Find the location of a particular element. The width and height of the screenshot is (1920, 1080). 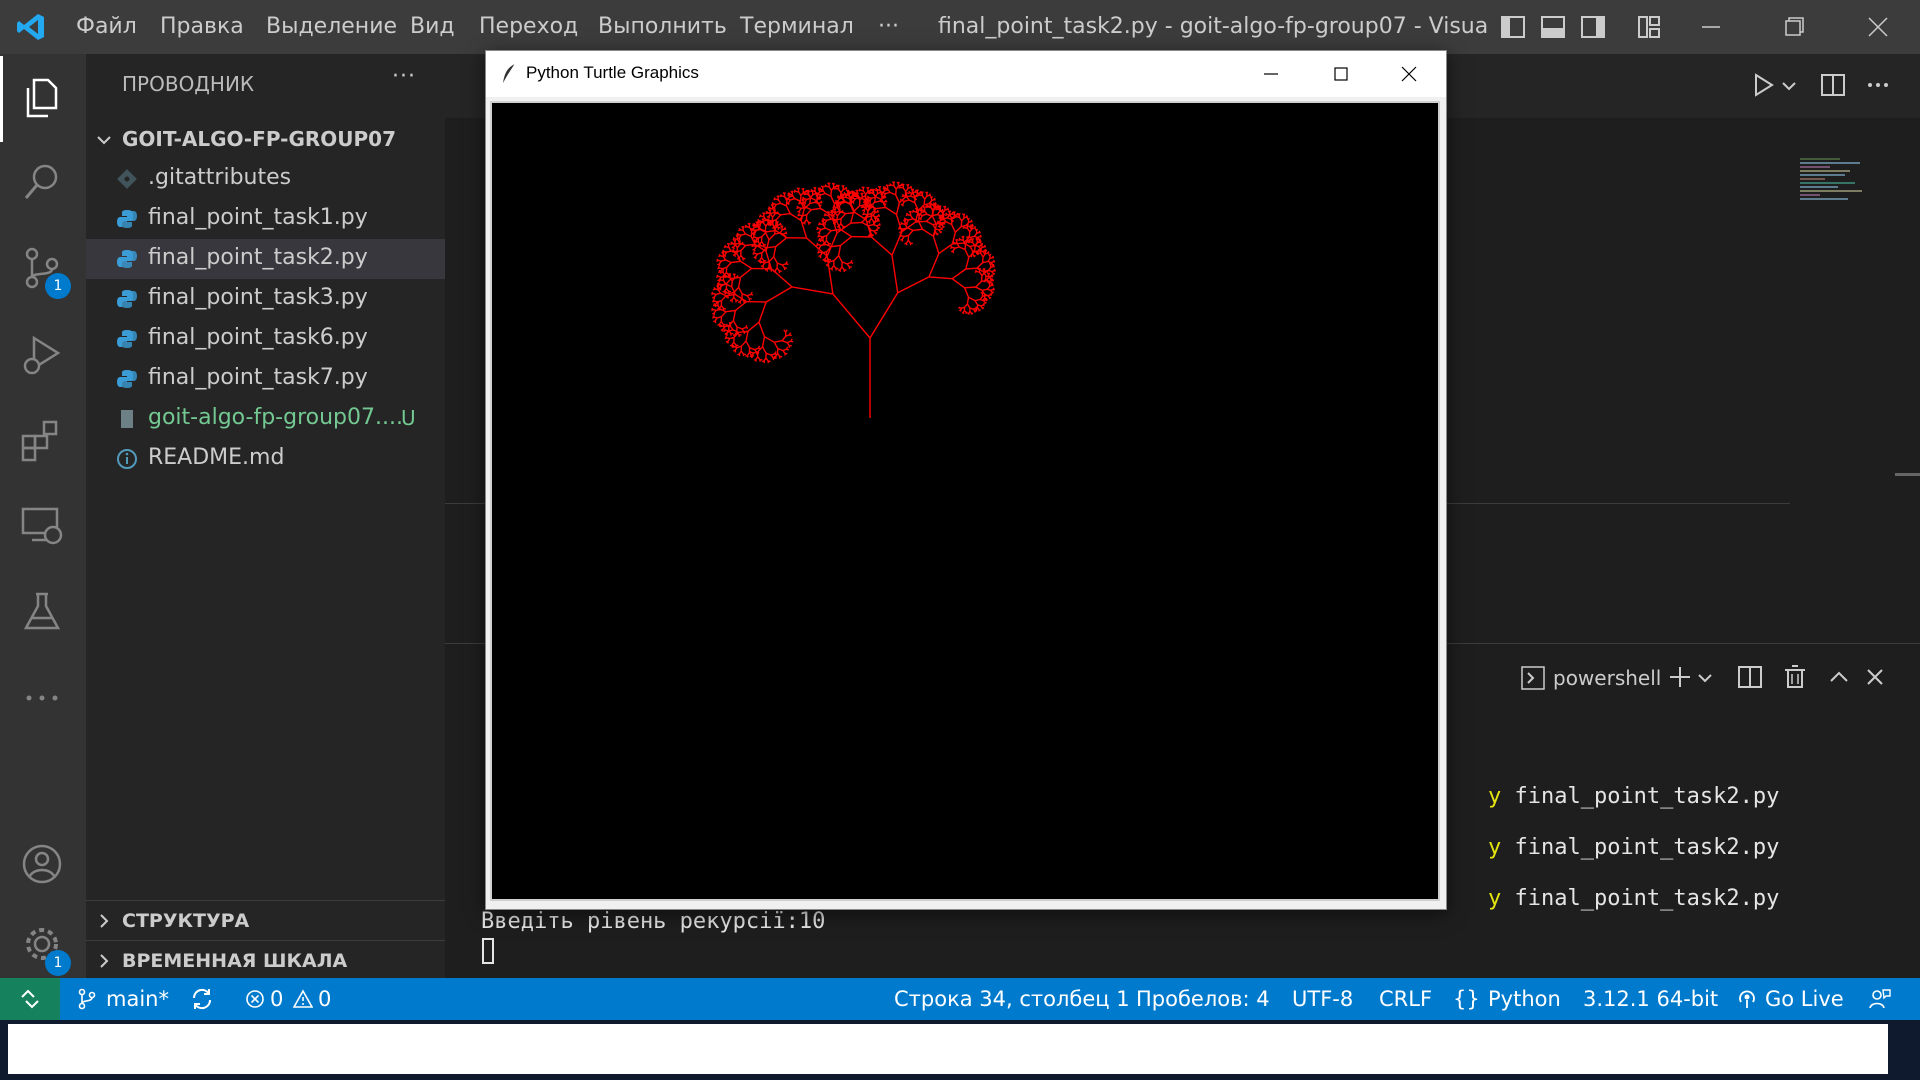

toggle-panel-icon is located at coordinates (1553, 27).